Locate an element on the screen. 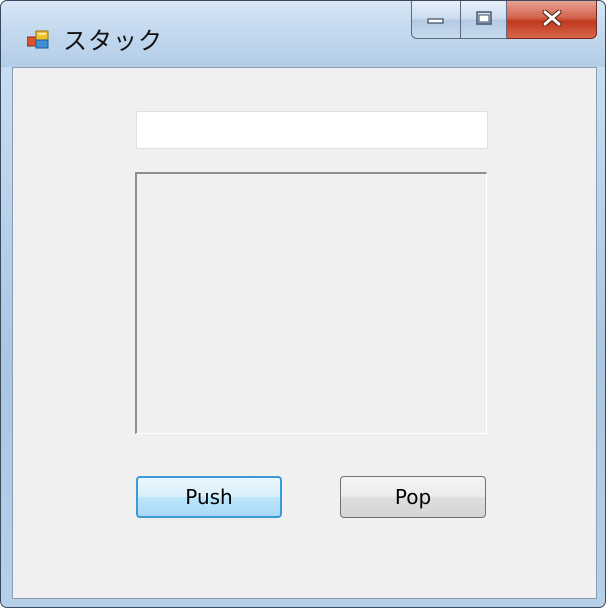  push-button-label: Push is located at coordinates (209, 497).